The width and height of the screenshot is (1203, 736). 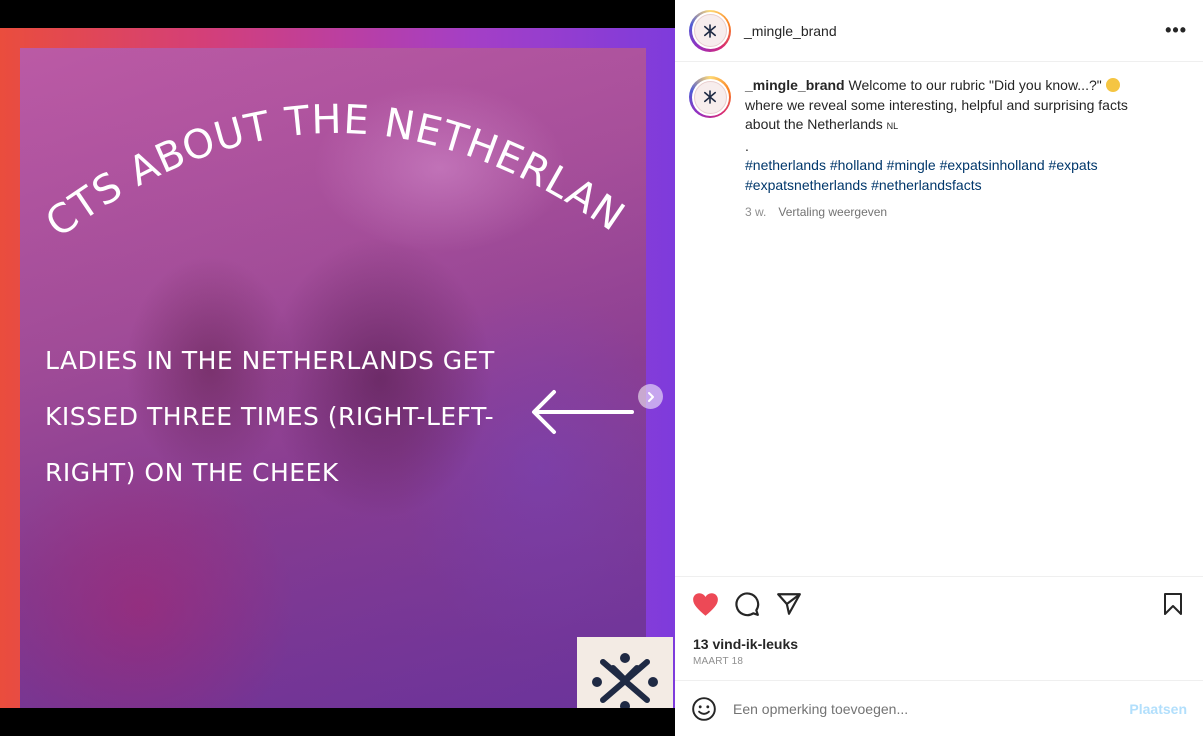 What do you see at coordinates (1112, 85) in the screenshot?
I see `thinking-emoji-icon` at bounding box center [1112, 85].